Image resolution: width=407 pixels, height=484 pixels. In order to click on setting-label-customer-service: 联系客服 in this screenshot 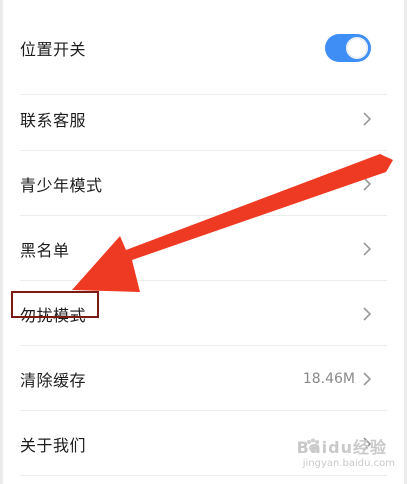, I will do `click(53, 120)`.